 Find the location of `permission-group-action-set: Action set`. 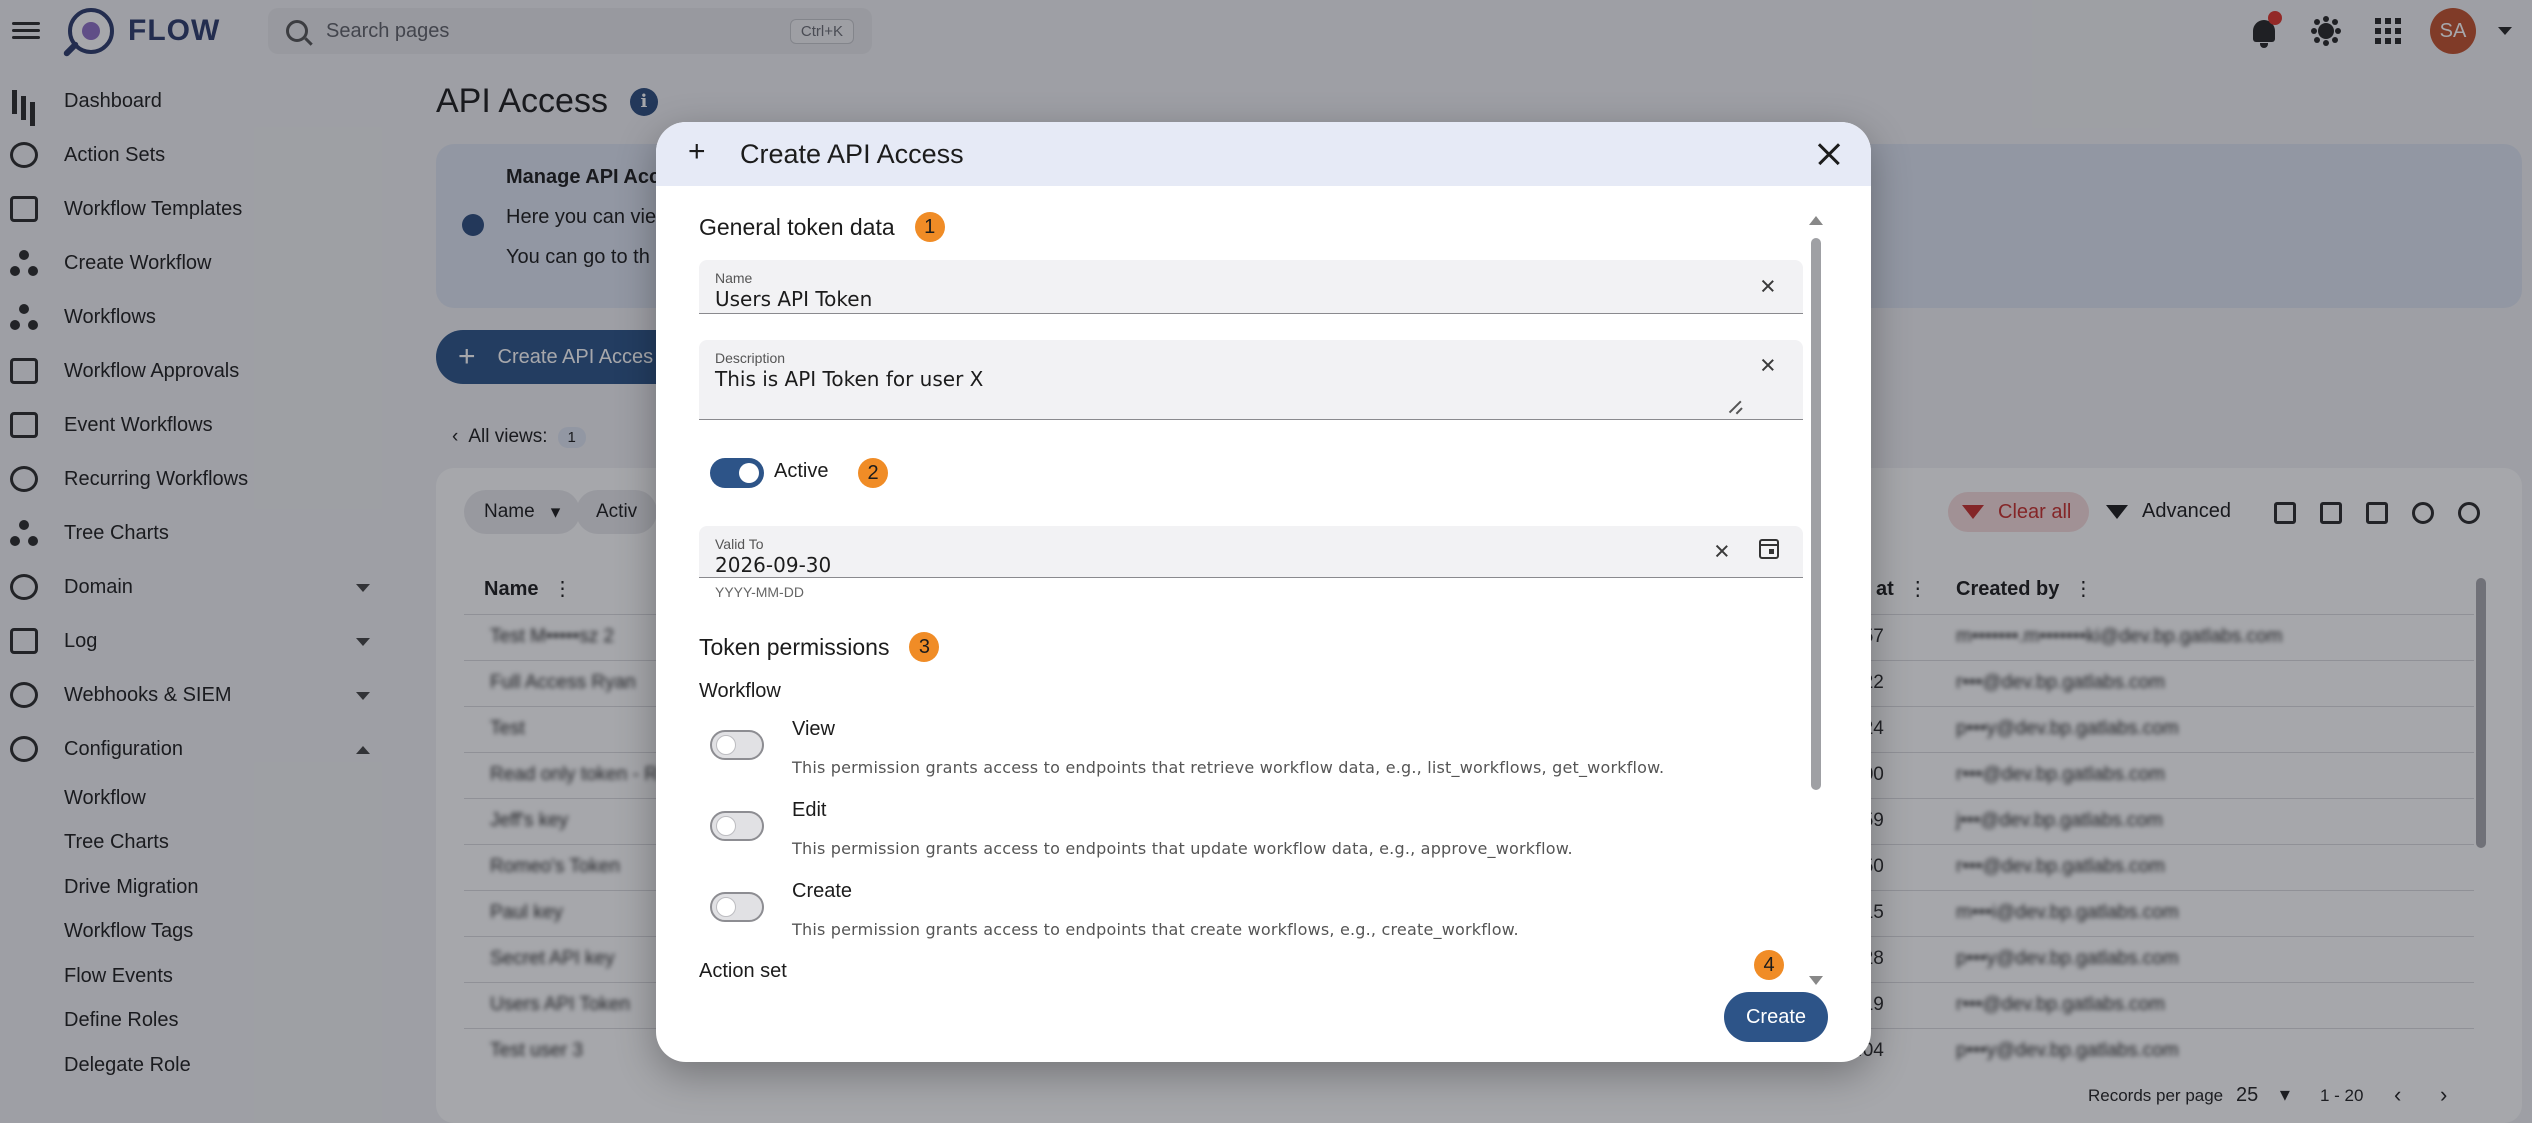

permission-group-action-set: Action set is located at coordinates (743, 971).